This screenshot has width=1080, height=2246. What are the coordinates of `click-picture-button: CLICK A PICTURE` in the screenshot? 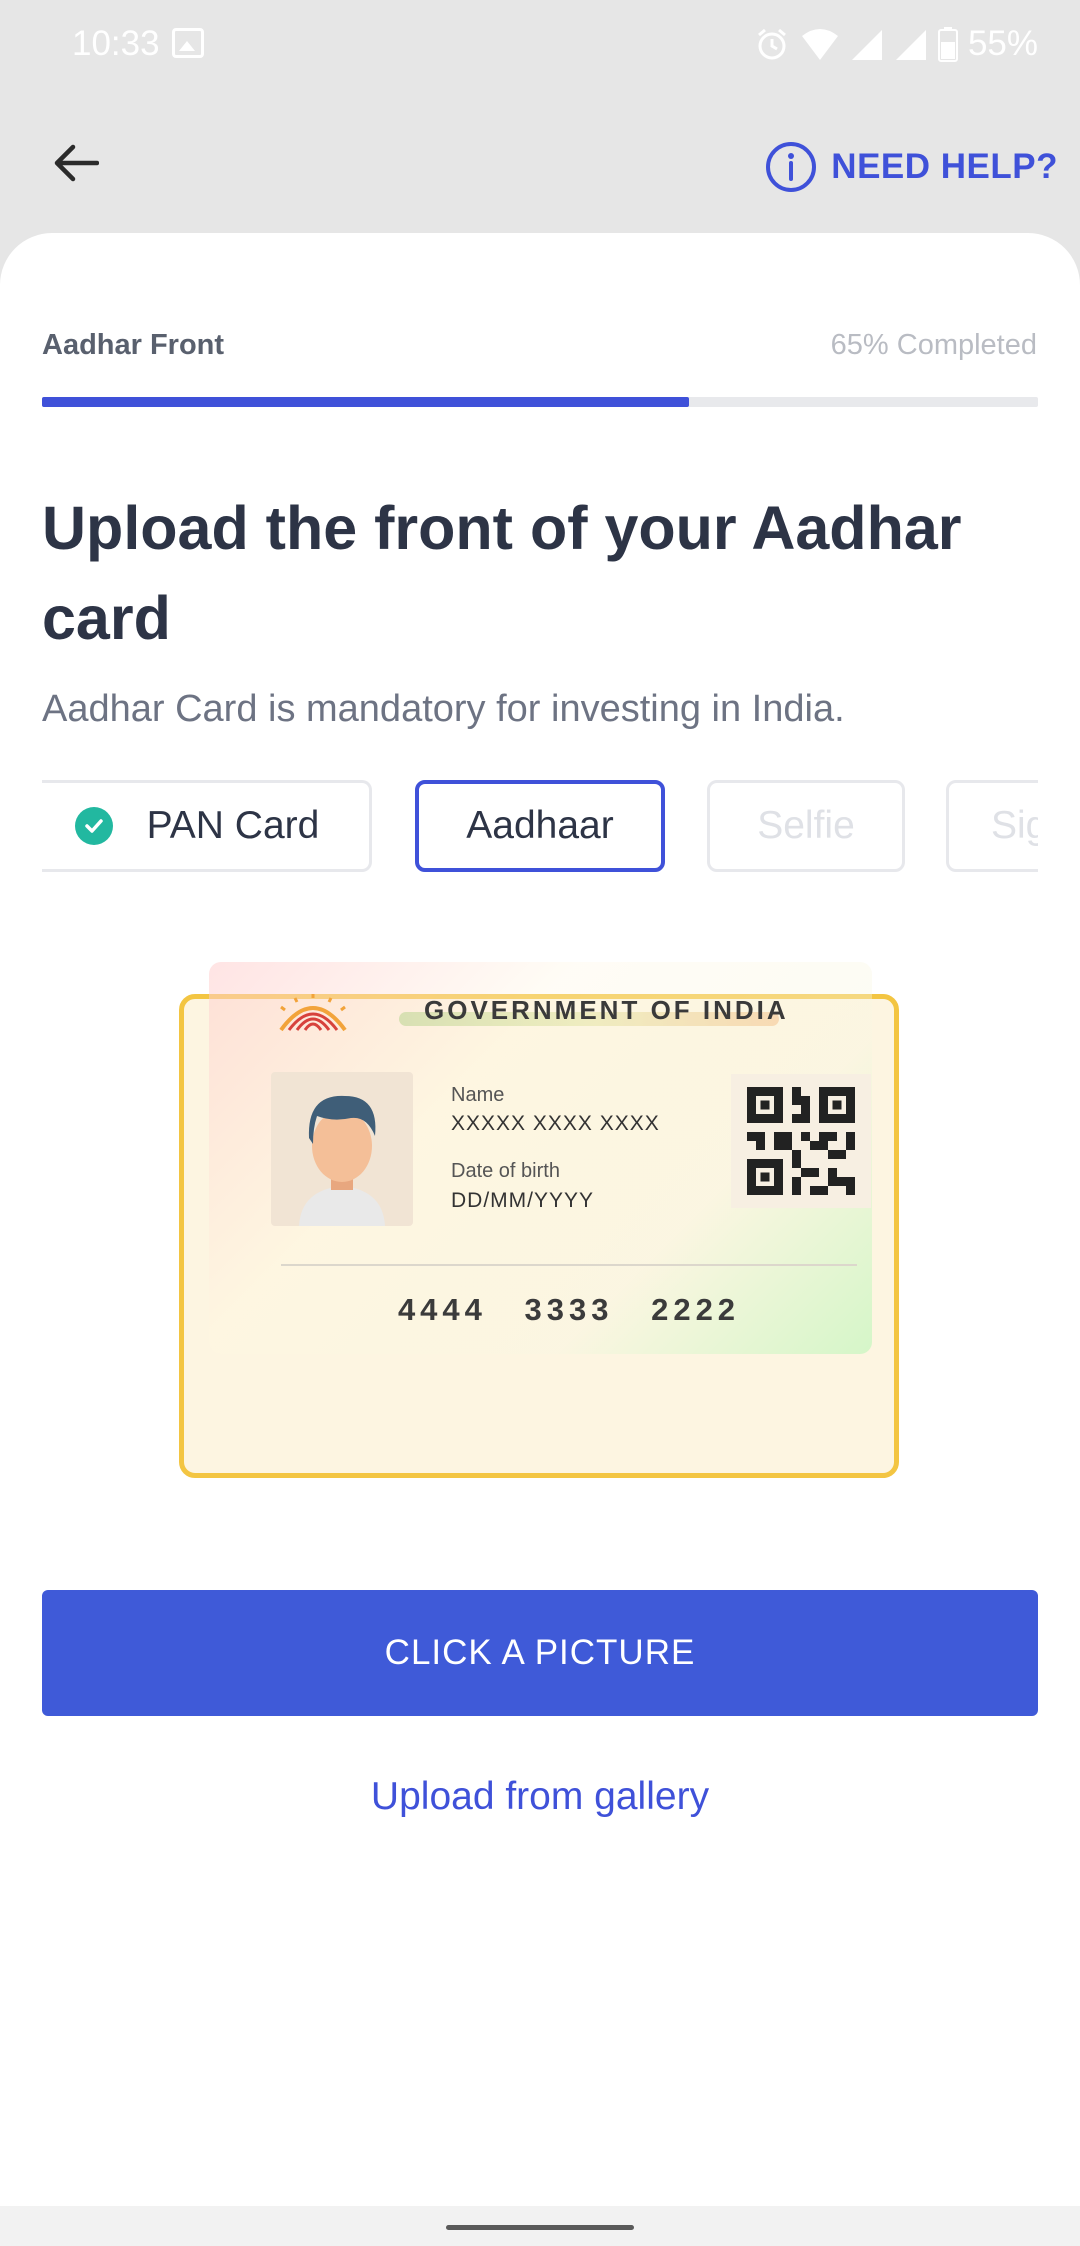 It's located at (540, 1653).